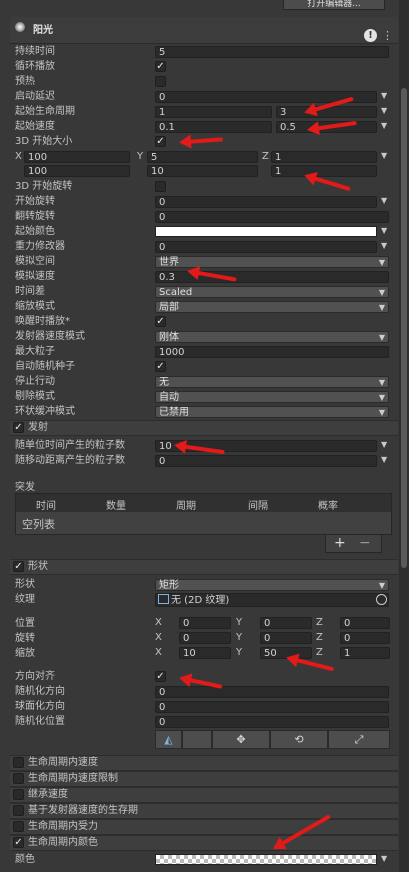 The height and width of the screenshot is (872, 409). I want to click on rotation-z-field: 0, so click(365, 638).